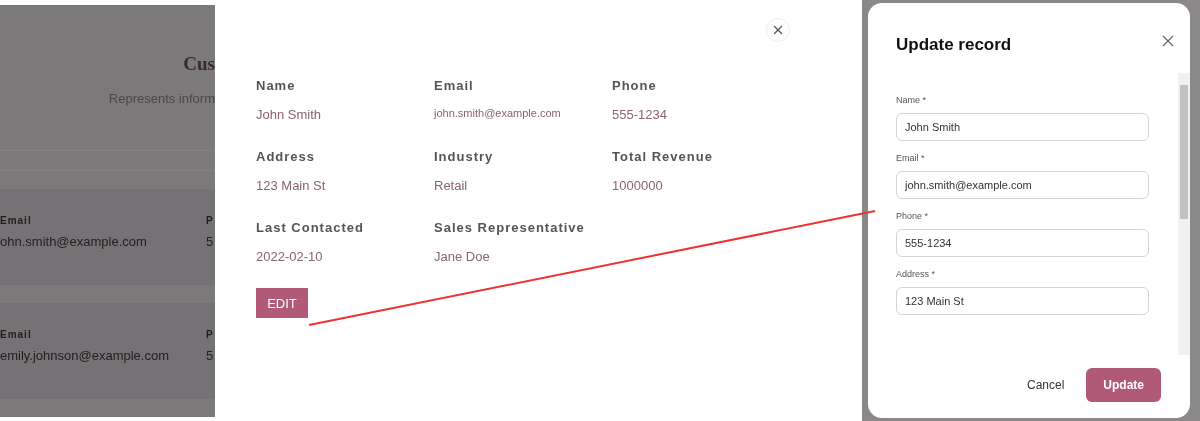 This screenshot has width=1200, height=421. Describe the element at coordinates (640, 114) in the screenshot. I see `field-value: 555-1234` at that location.